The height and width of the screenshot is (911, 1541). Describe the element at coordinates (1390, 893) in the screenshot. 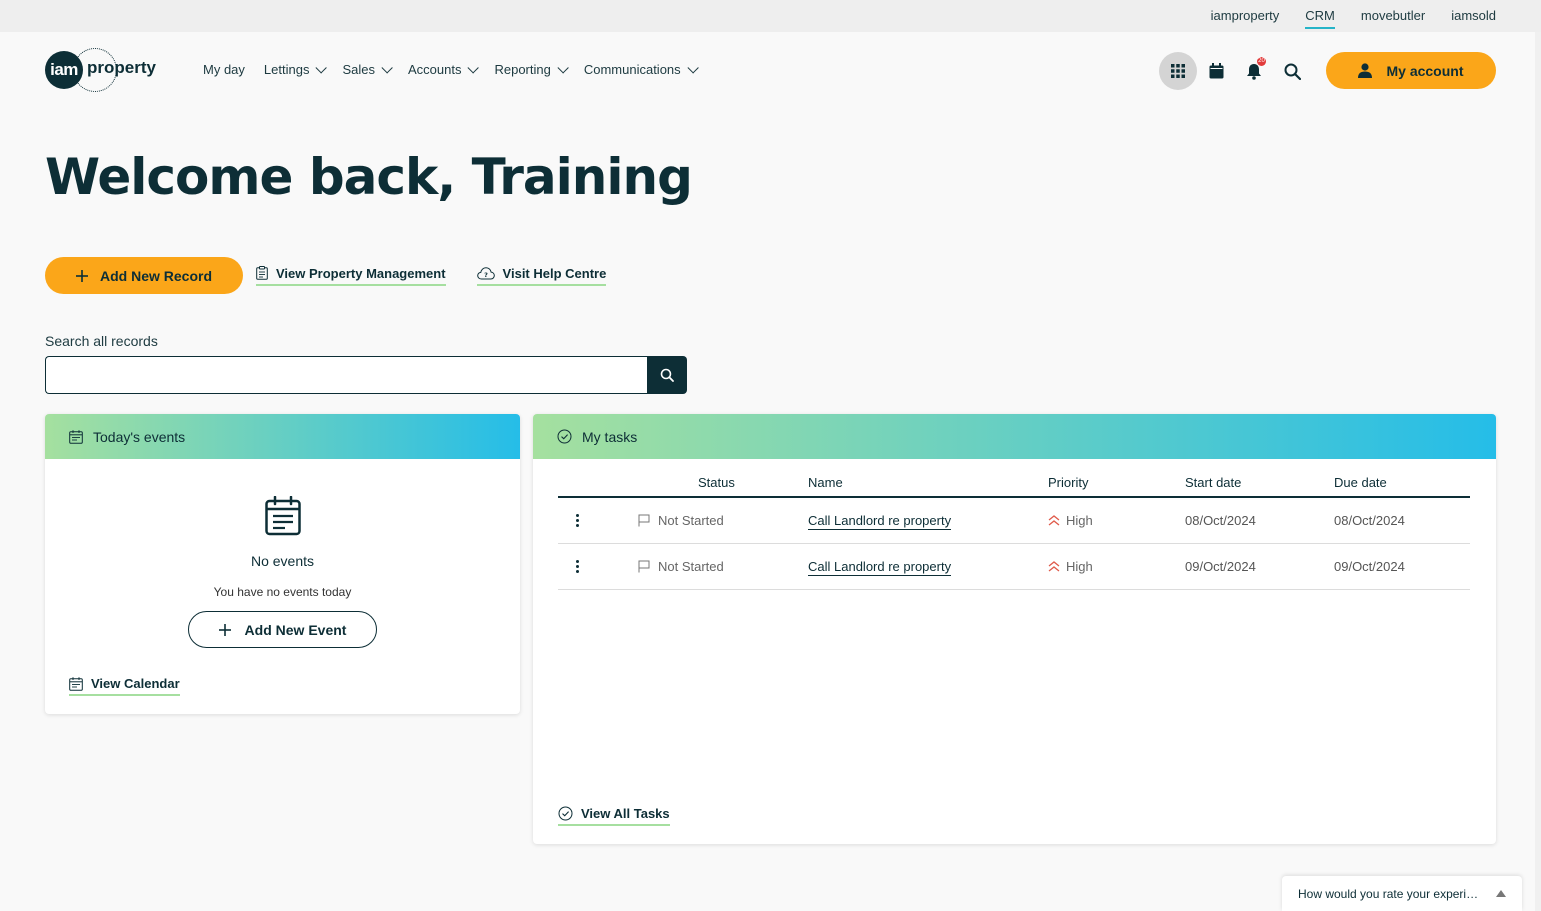

I see `feedback-text: How would you rate your experience?` at that location.